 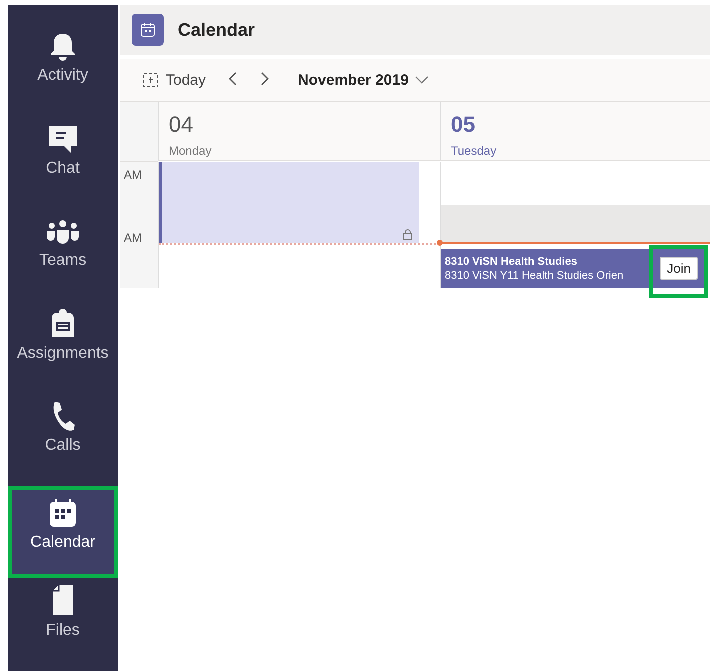 What do you see at coordinates (679, 268) in the screenshot?
I see `join-button: Join` at bounding box center [679, 268].